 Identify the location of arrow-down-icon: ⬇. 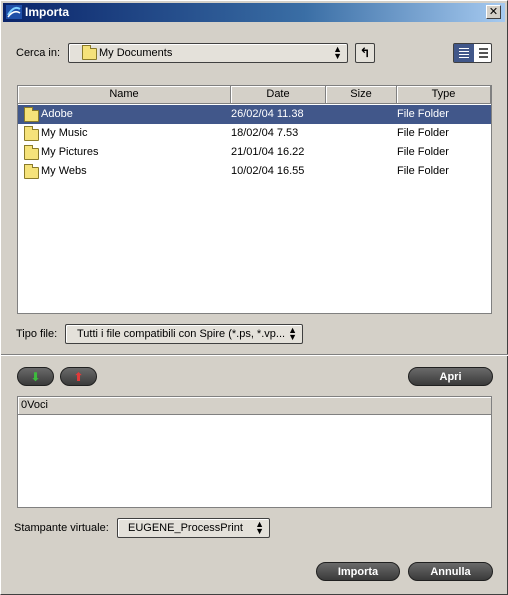
(35, 377).